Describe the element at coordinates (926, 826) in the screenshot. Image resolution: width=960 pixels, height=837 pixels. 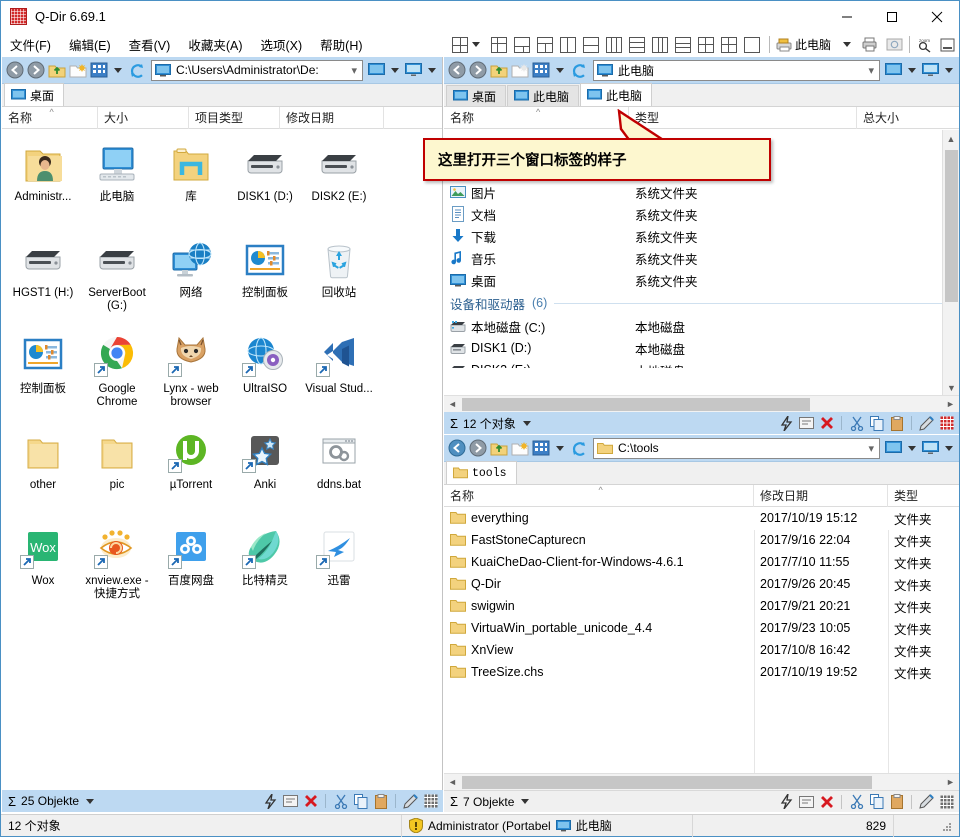
I see `resize-grip` at that location.